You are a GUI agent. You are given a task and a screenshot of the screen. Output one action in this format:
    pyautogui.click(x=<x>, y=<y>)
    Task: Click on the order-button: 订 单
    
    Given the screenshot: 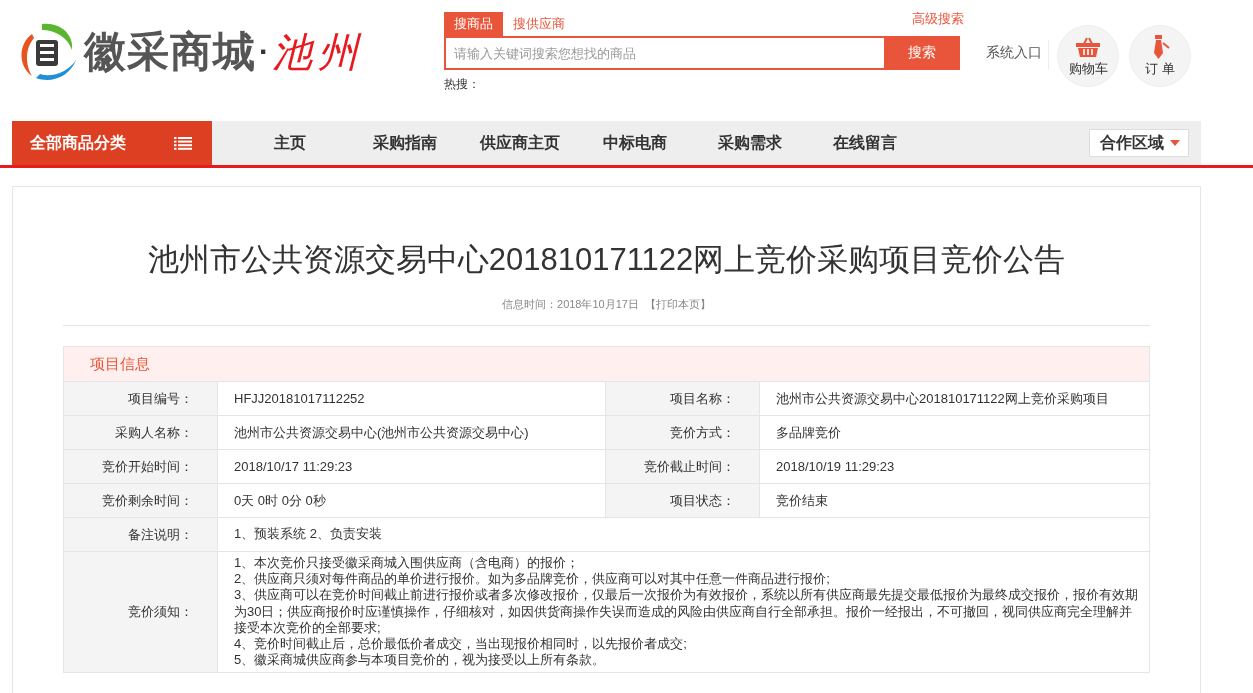 What is the action you would take?
    pyautogui.click(x=1160, y=56)
    